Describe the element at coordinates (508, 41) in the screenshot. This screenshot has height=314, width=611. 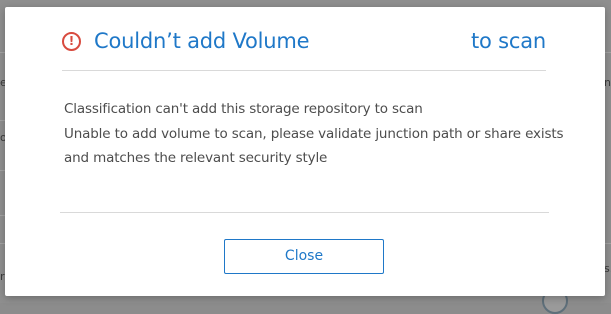
I see `dialog-title-suffix: to scan` at that location.